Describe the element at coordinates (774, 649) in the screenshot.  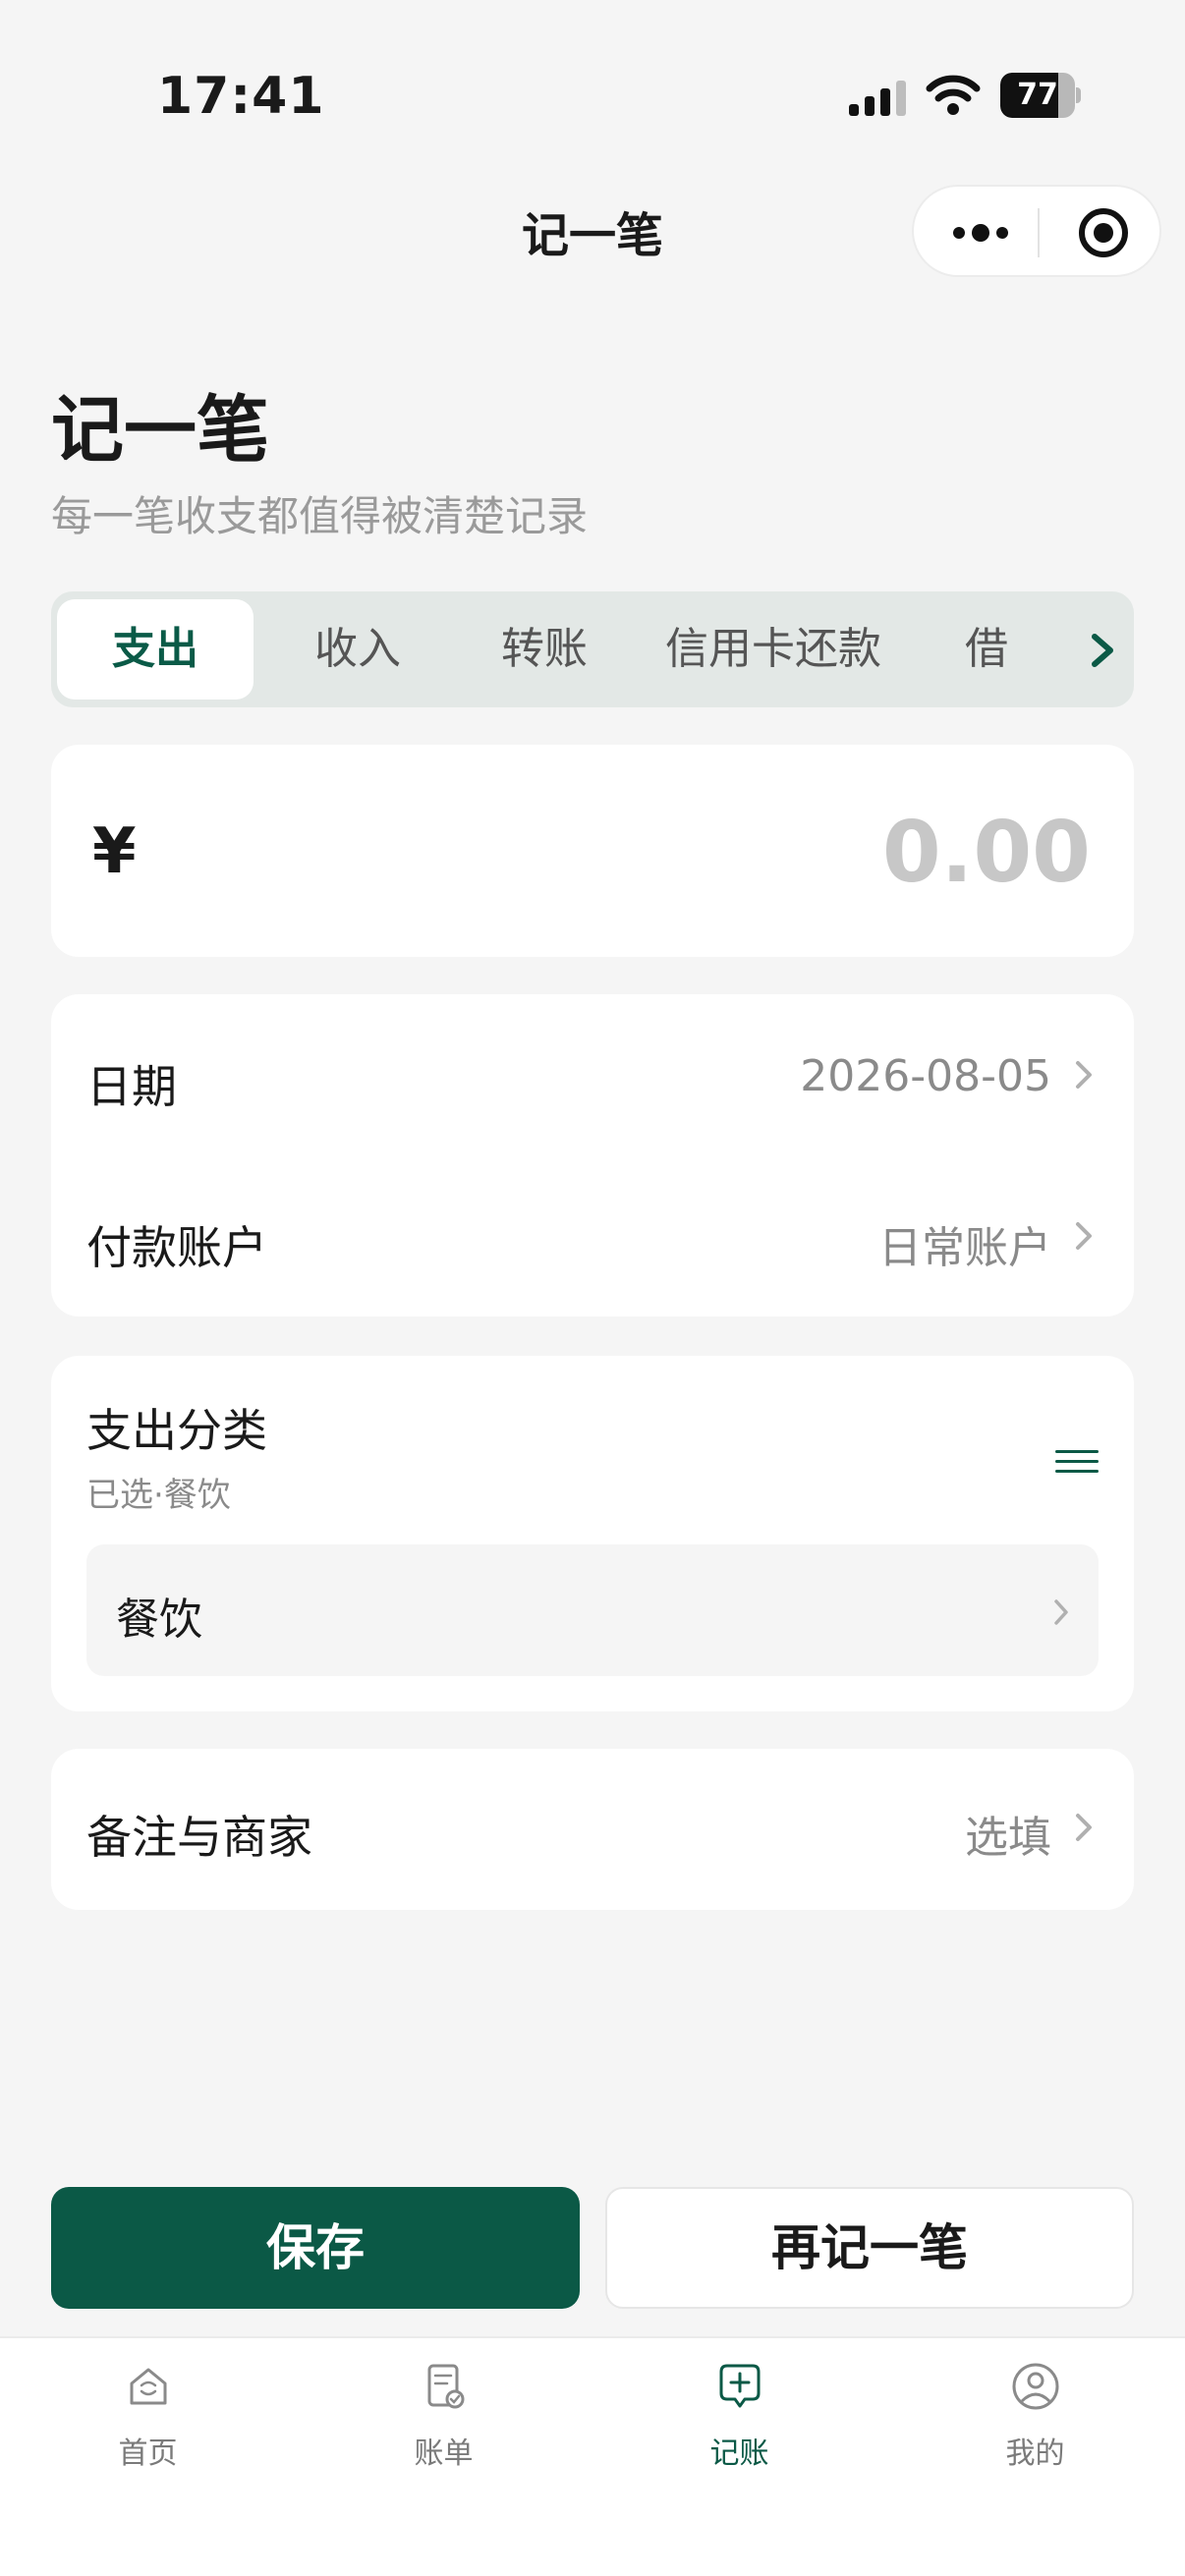
I see `tab-credit-card-repayment: 信用卡还款` at that location.